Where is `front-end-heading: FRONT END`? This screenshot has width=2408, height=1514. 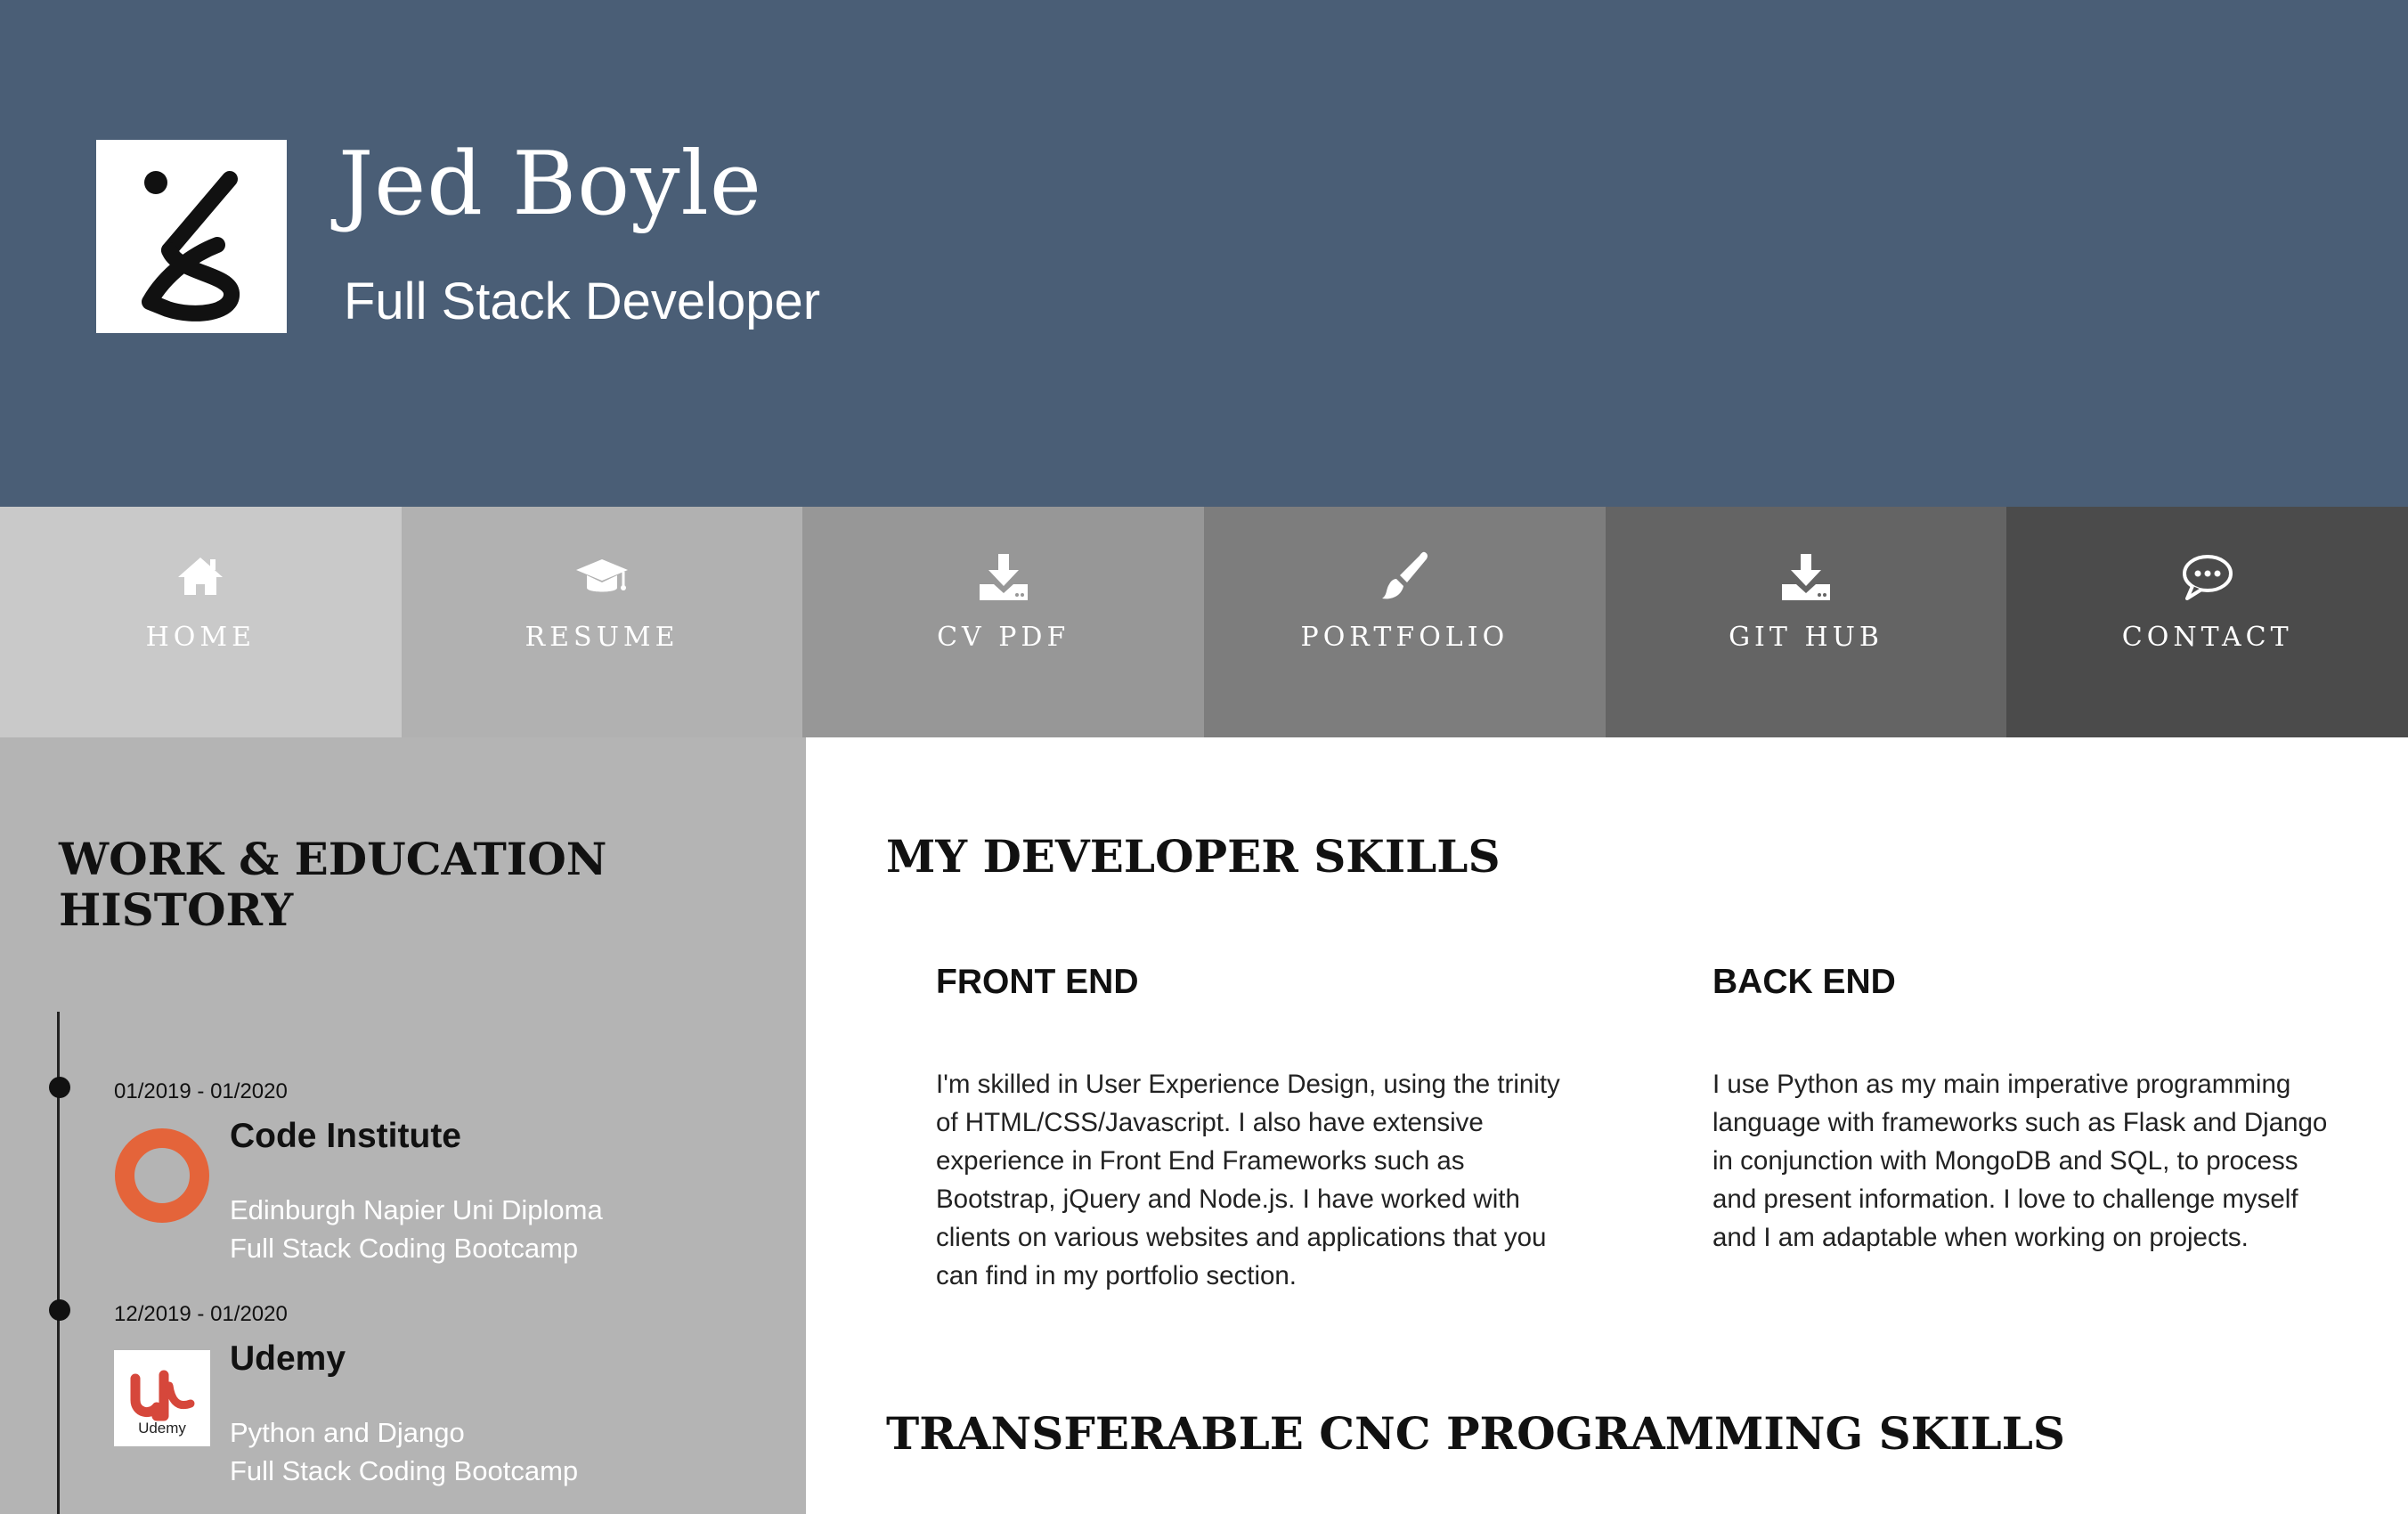
front-end-heading: FRONT END is located at coordinates (1037, 982).